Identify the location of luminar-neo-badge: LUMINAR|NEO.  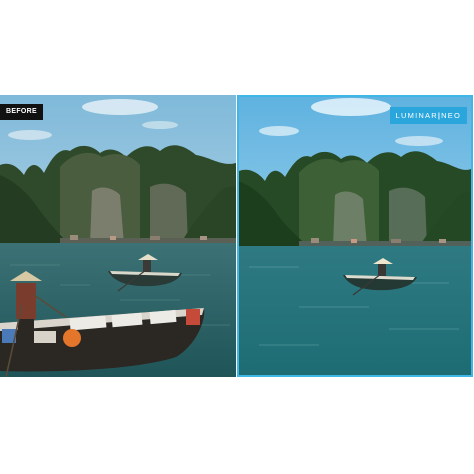
(428, 115).